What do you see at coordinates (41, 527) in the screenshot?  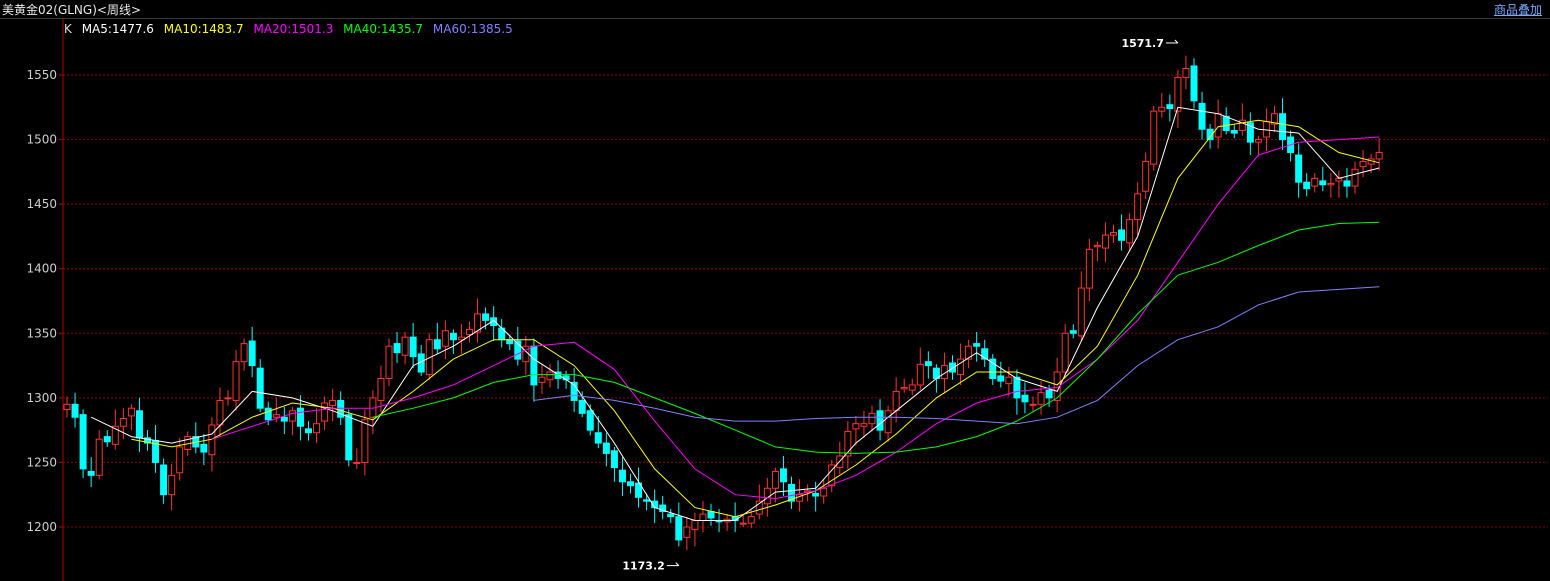 I see `y-tick-label: 1200` at bounding box center [41, 527].